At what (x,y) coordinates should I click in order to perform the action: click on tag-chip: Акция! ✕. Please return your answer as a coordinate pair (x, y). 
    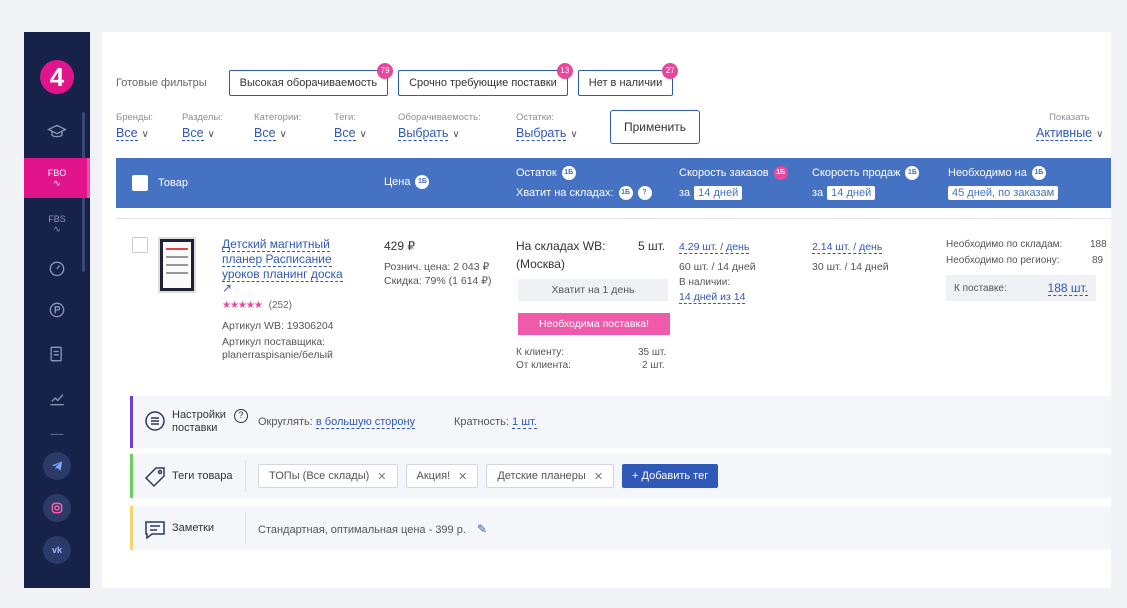
    Looking at the image, I should click on (442, 476).